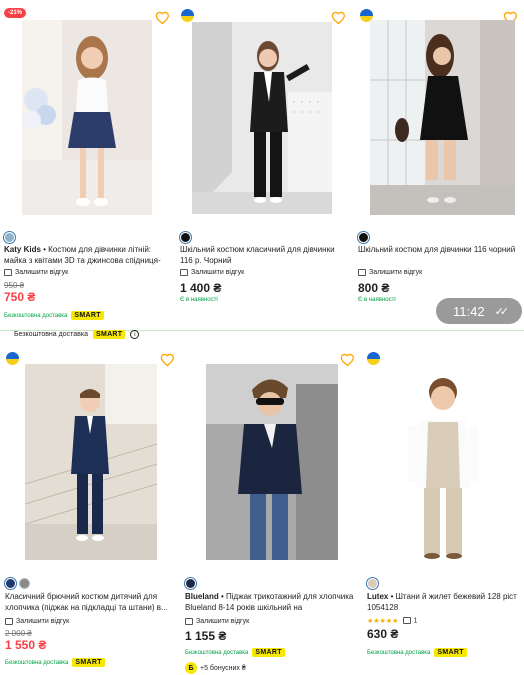  I want to click on old-price: 950 ₴, so click(14, 285).